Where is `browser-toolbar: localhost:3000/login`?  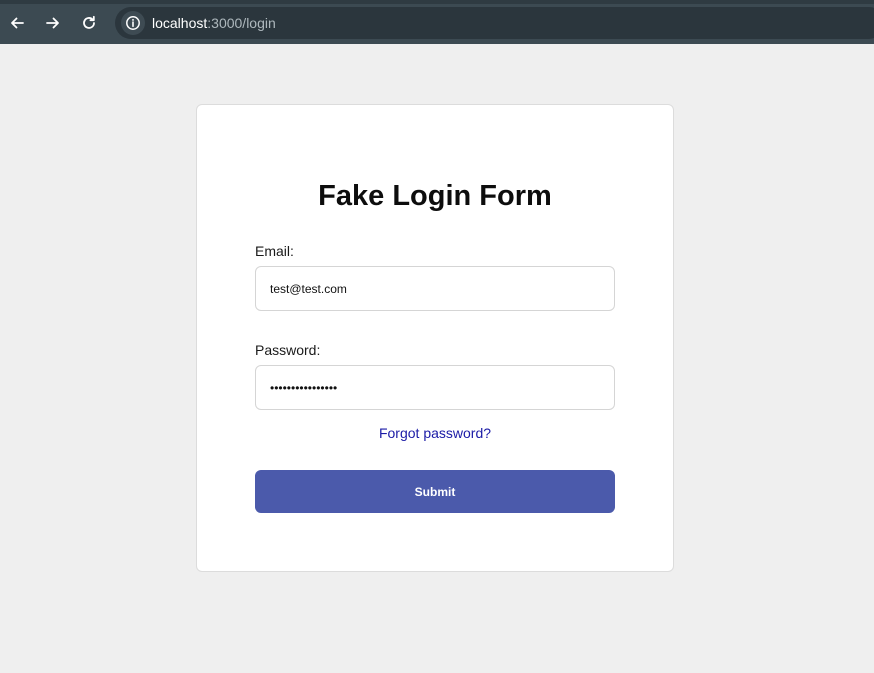
browser-toolbar: localhost:3000/login is located at coordinates (437, 22).